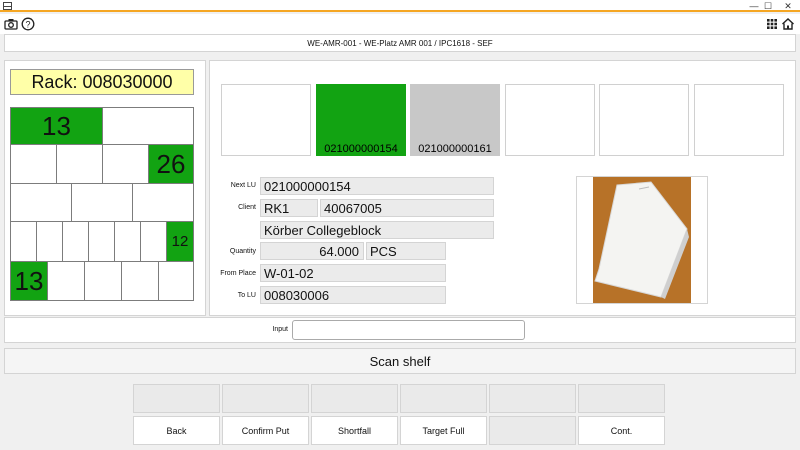 Image resolution: width=800 pixels, height=450 pixels. I want to click on quantity-label: Quantity, so click(242, 251).